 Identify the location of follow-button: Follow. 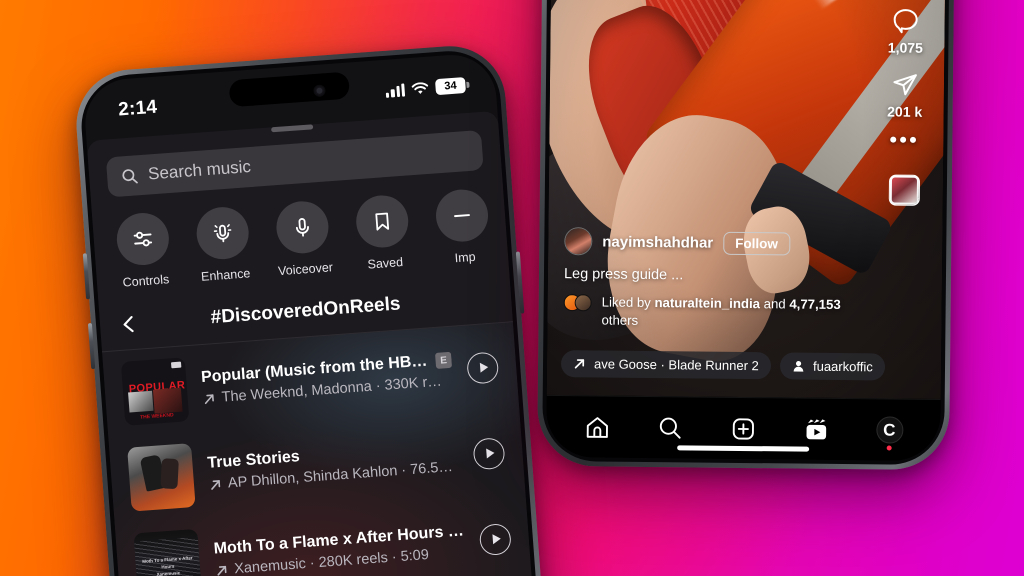
(757, 243).